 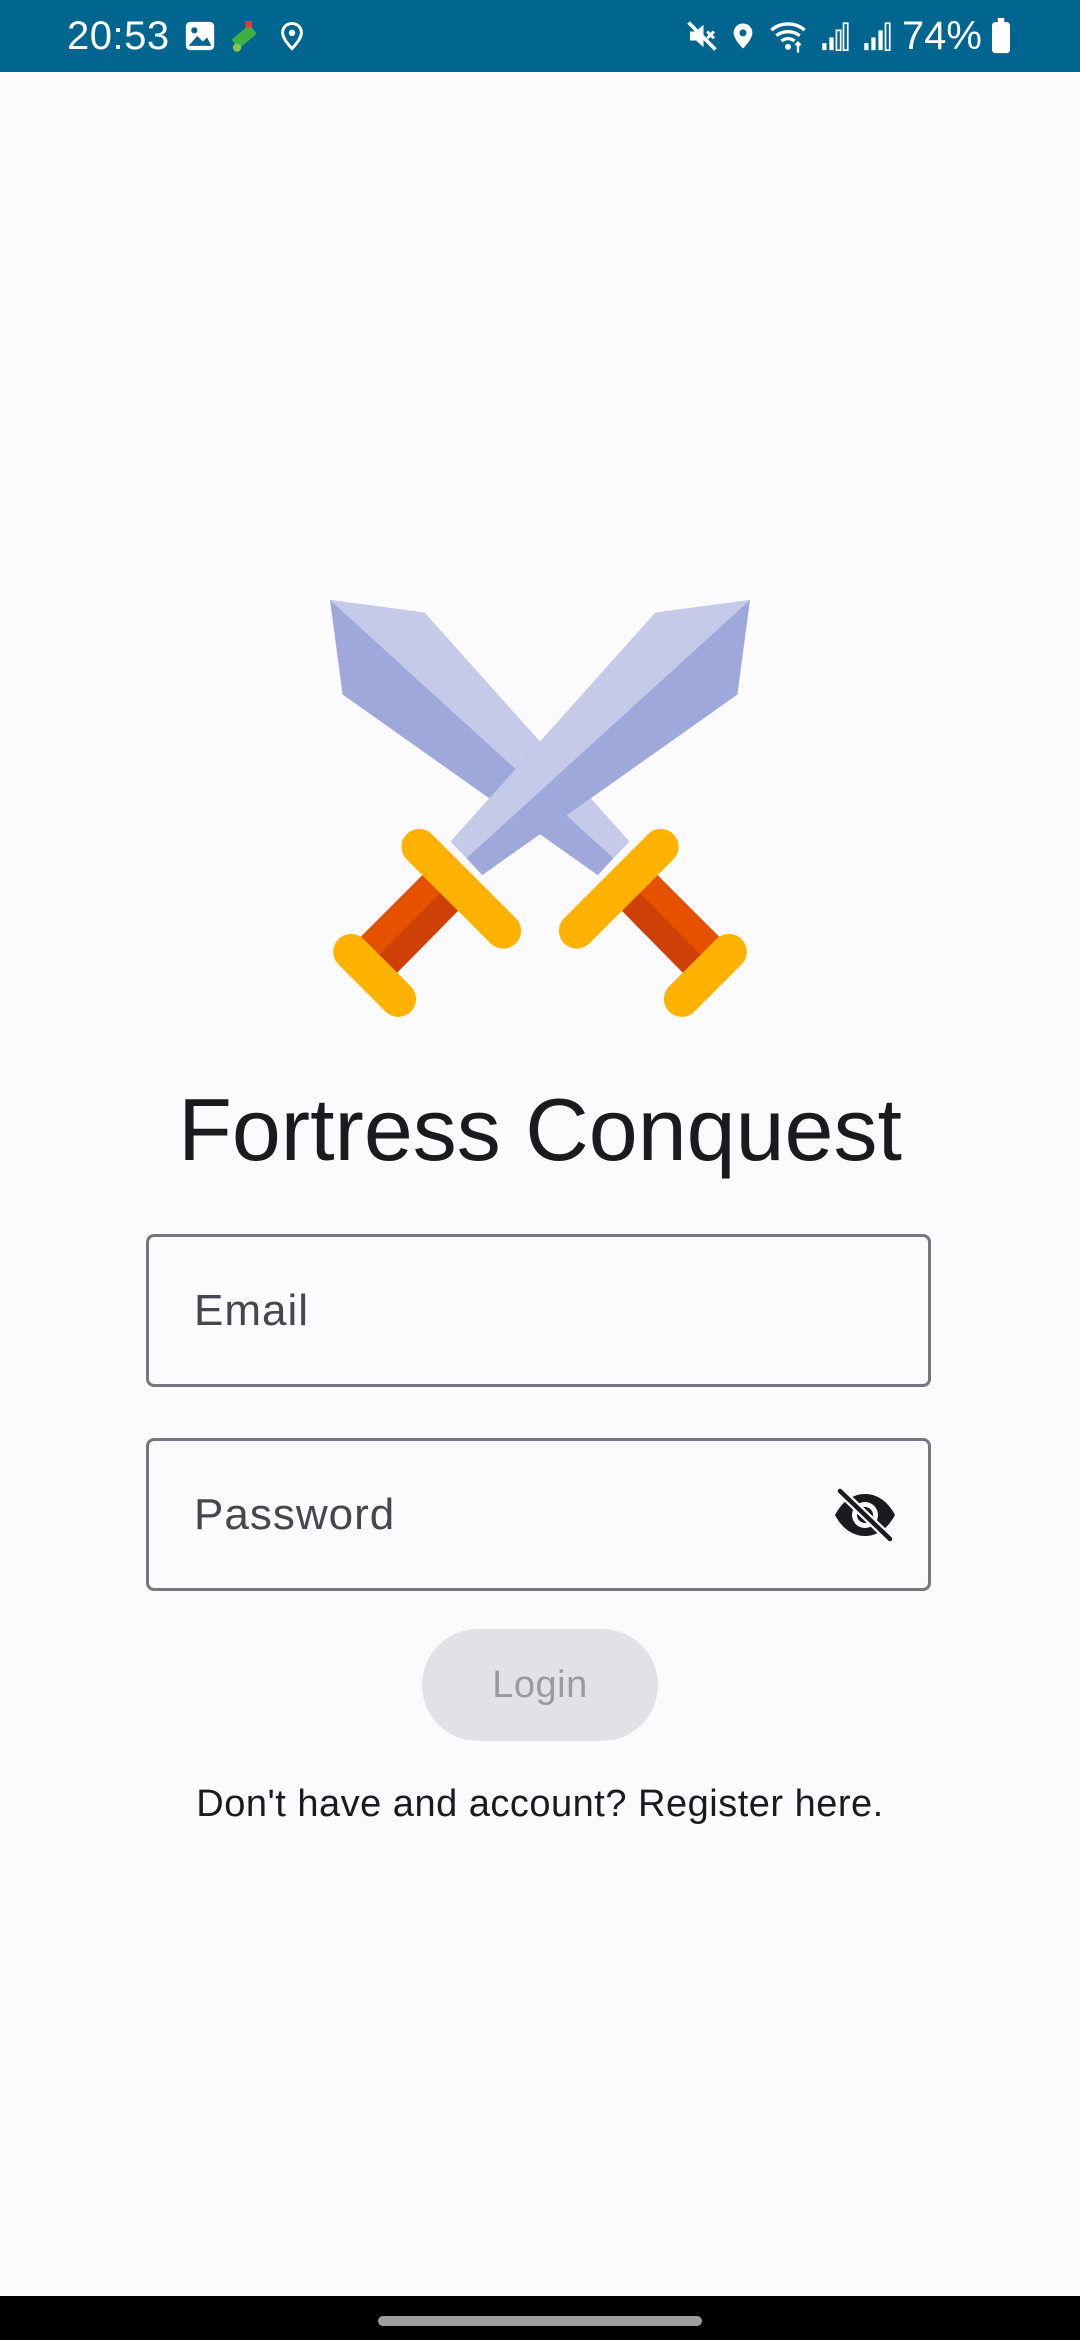 I want to click on status-right-icons: 74%, so click(x=848, y=36).